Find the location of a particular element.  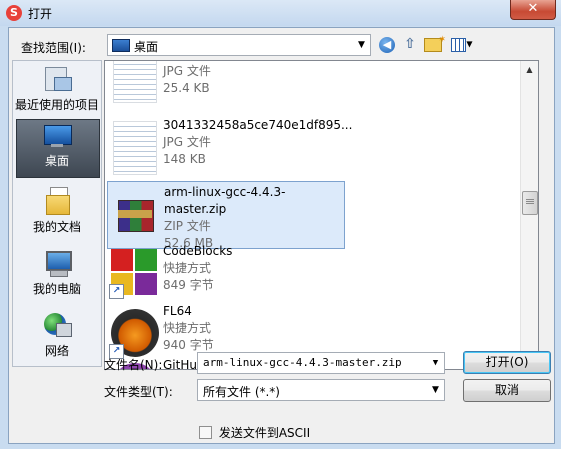

view-menu-button: ▼ is located at coordinates (462, 44).